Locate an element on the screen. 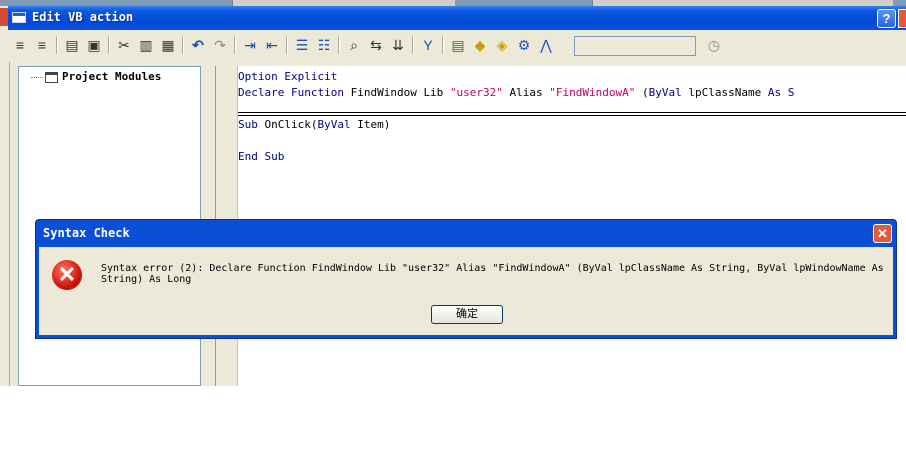 This screenshot has width=906, height=450. tree-item-project-modules: Project Modules is located at coordinates (96, 76).